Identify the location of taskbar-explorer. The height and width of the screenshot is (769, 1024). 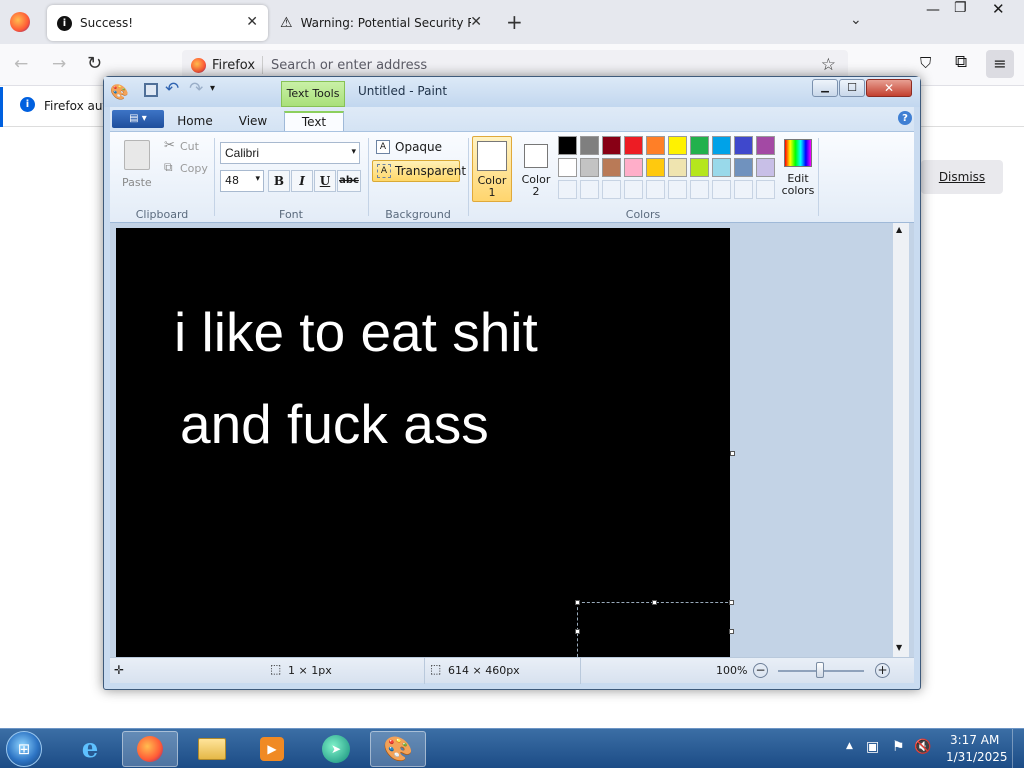
(212, 749).